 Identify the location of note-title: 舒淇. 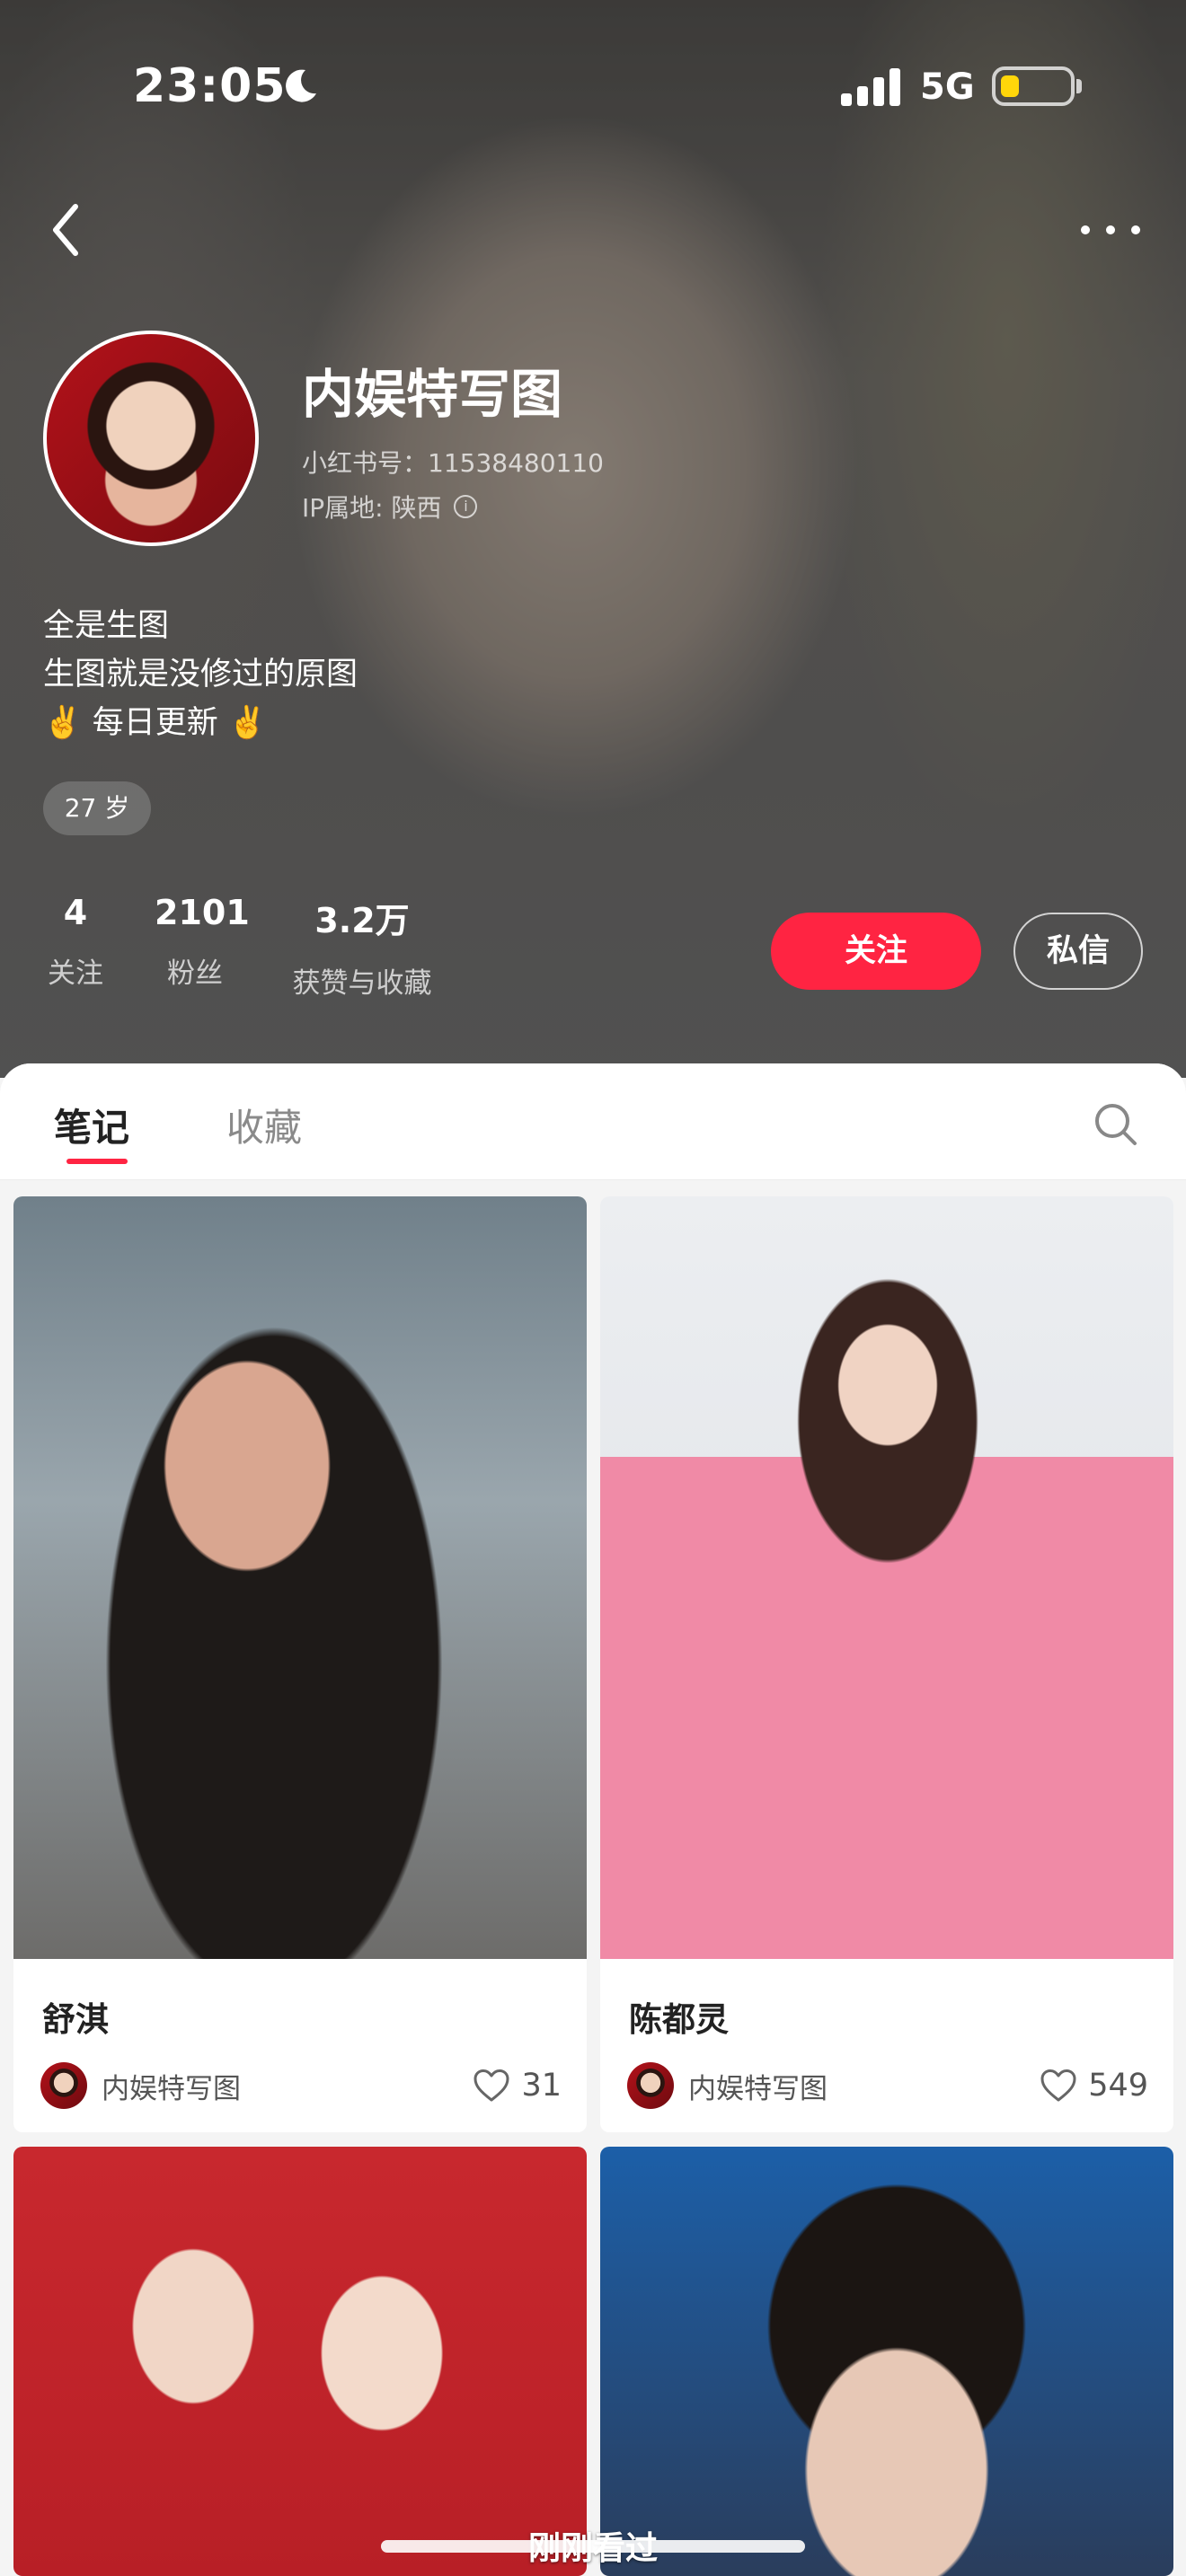
(75, 2019).